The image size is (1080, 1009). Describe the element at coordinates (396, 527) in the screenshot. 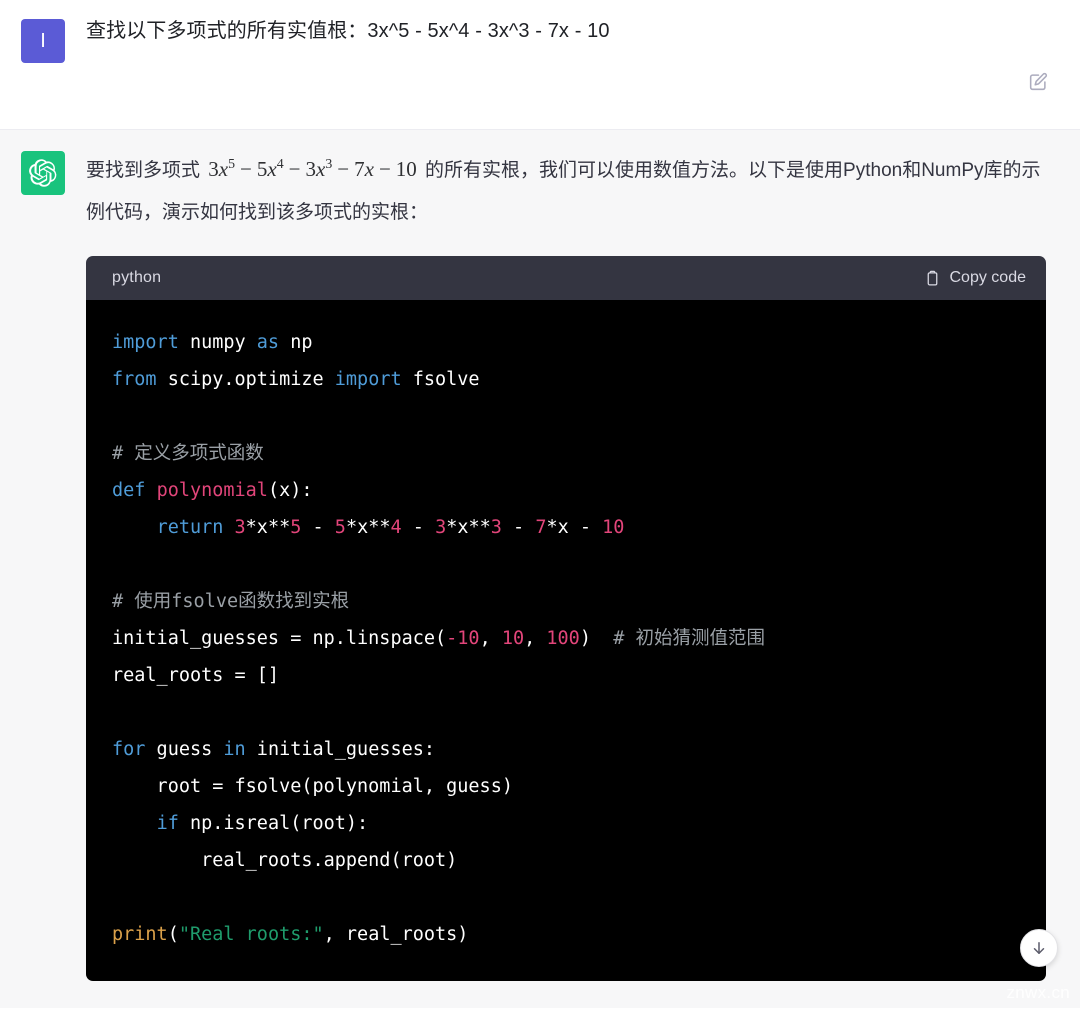

I see `code-token: 4` at that location.